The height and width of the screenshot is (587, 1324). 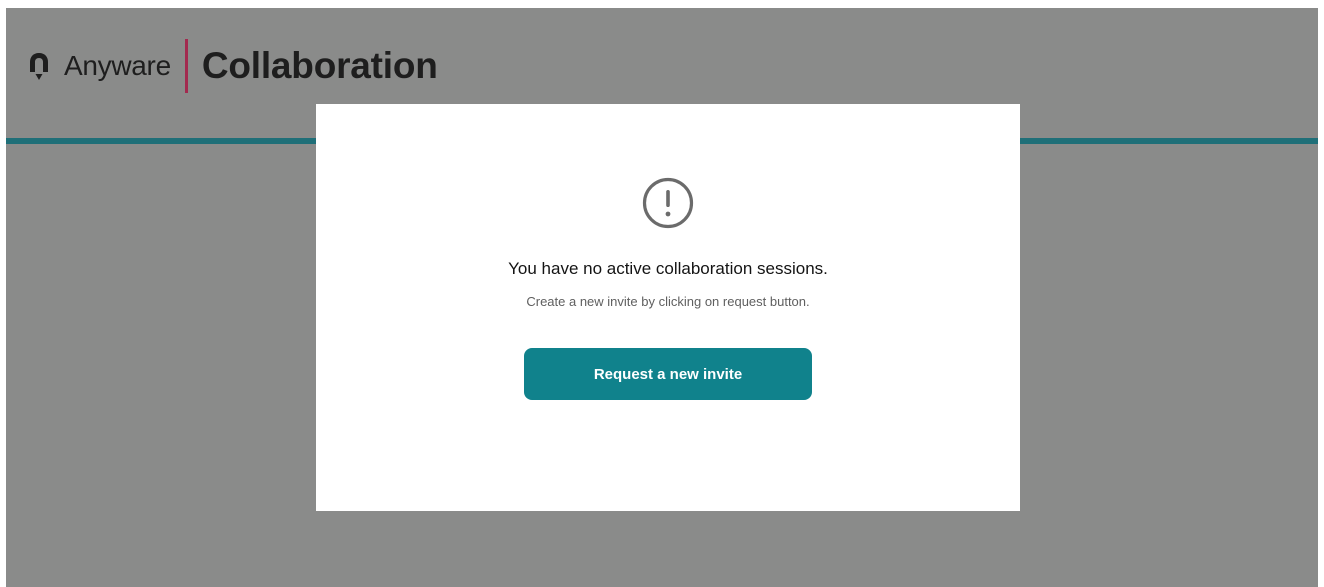 What do you see at coordinates (319, 65) in the screenshot?
I see `page-title: Collaboration` at bounding box center [319, 65].